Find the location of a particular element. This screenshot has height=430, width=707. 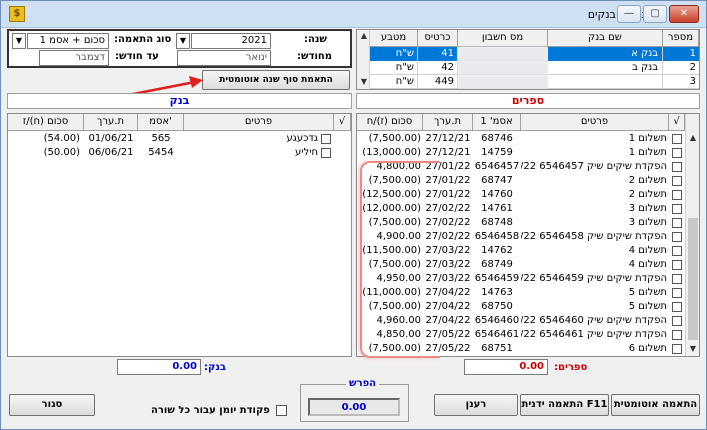

refresh-button: רענן is located at coordinates (476, 405).